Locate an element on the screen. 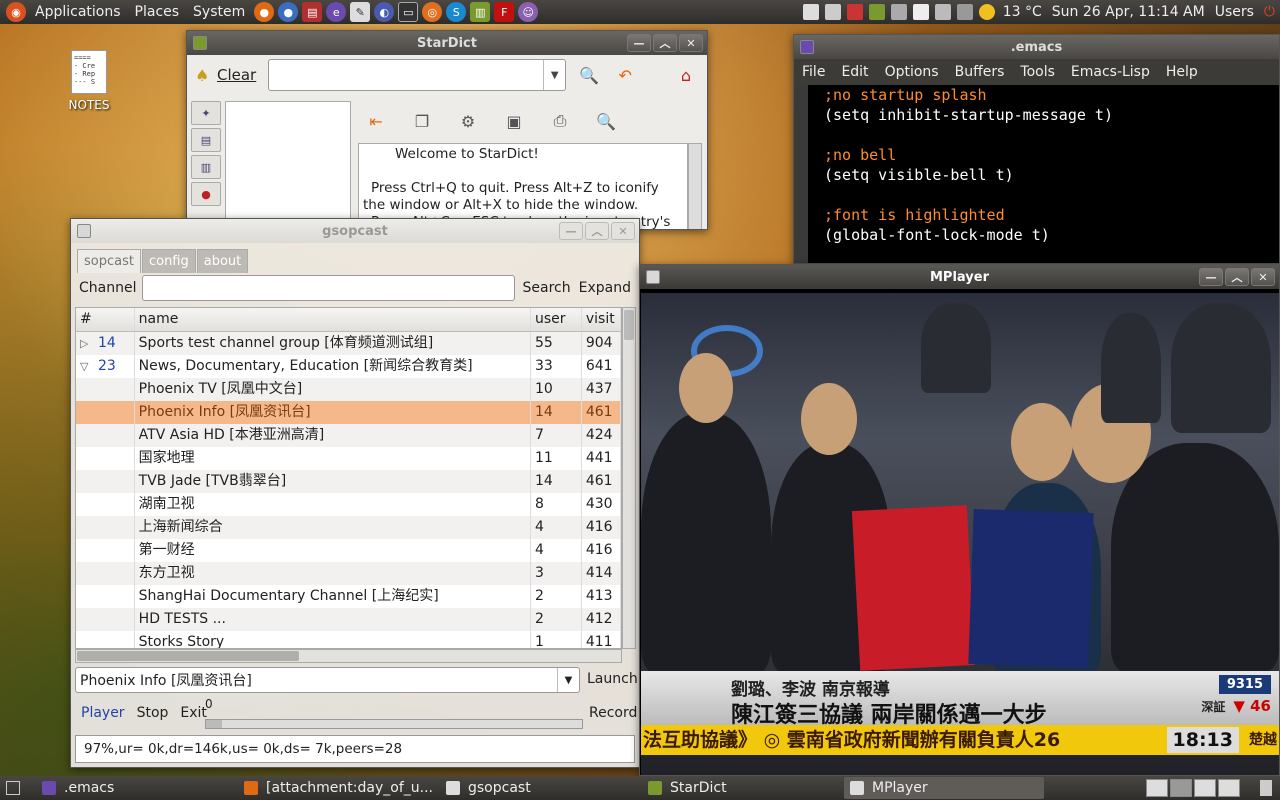  player-icon: ◎ is located at coordinates (432, 12).